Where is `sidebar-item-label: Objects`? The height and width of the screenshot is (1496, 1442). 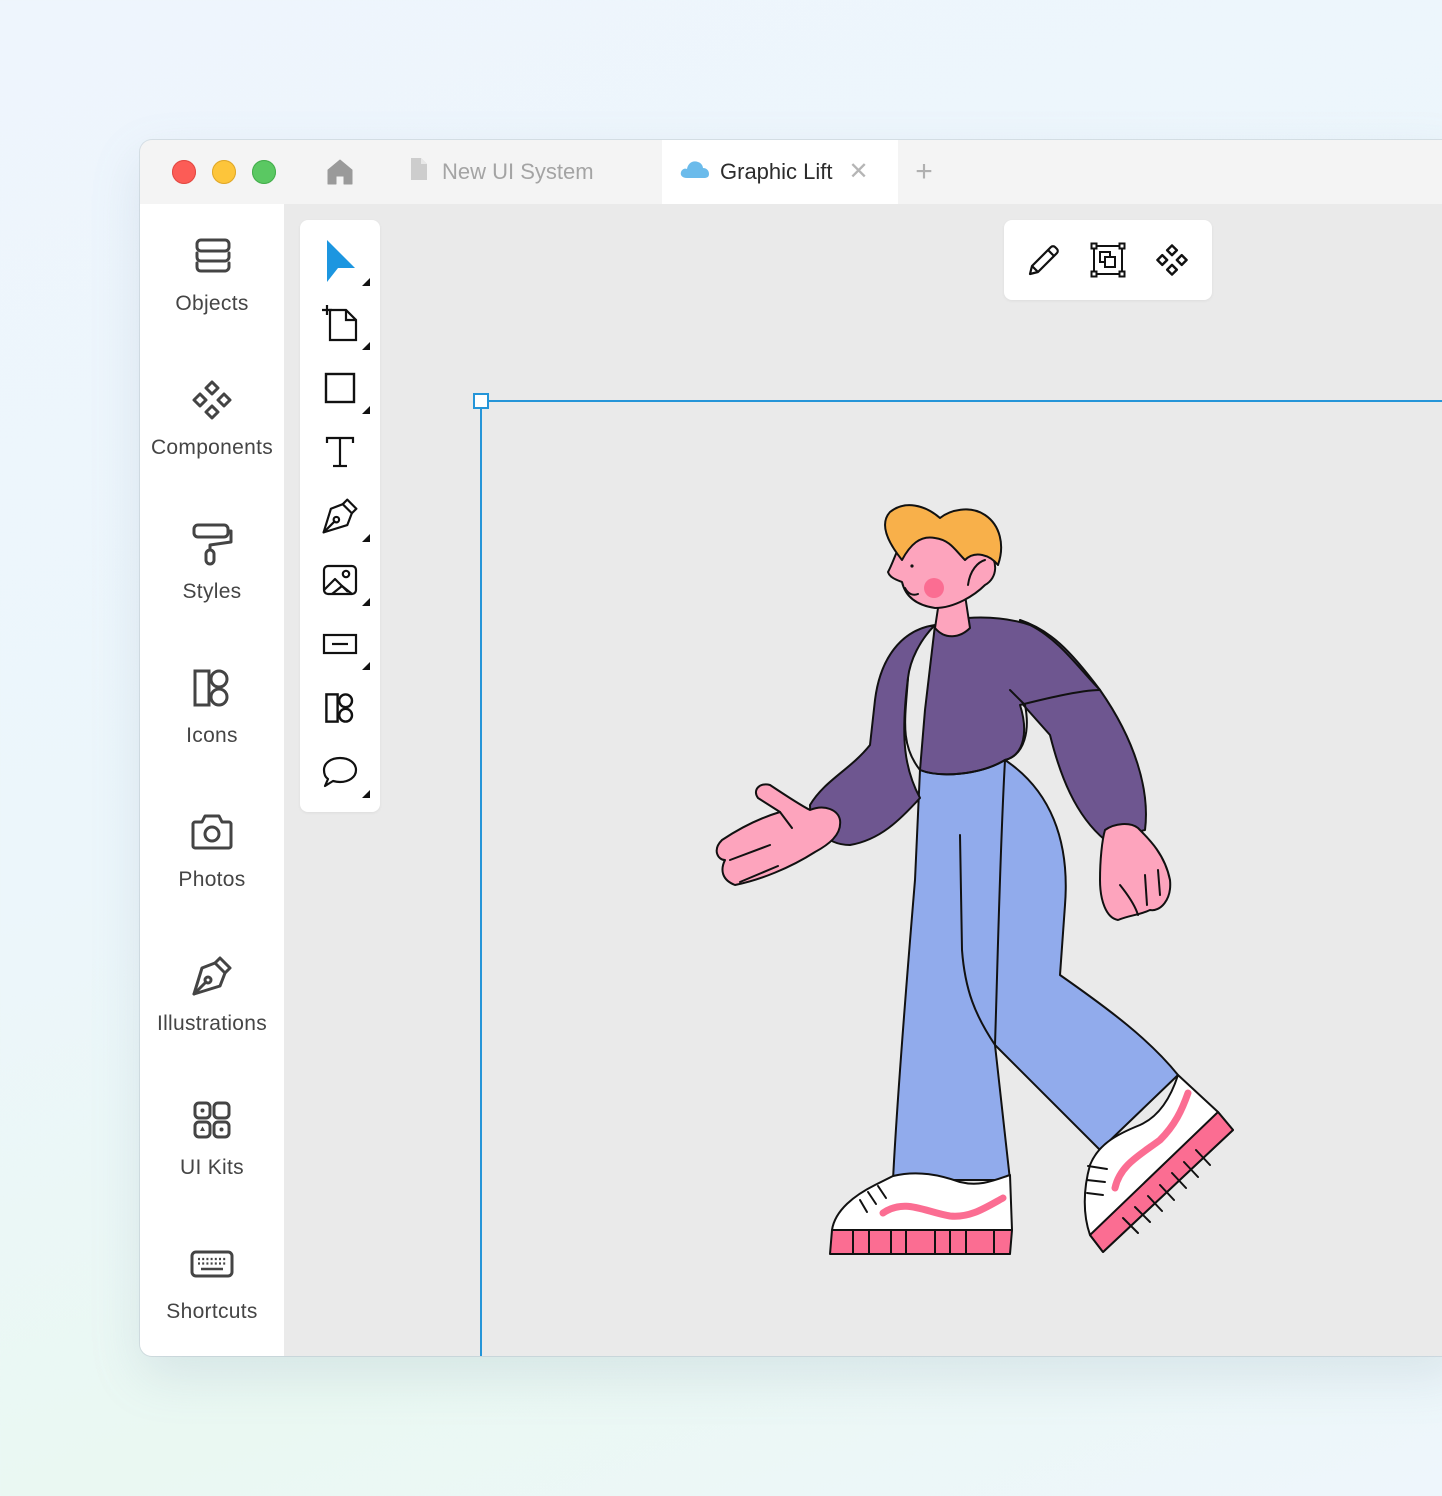 sidebar-item-label: Objects is located at coordinates (212, 303).